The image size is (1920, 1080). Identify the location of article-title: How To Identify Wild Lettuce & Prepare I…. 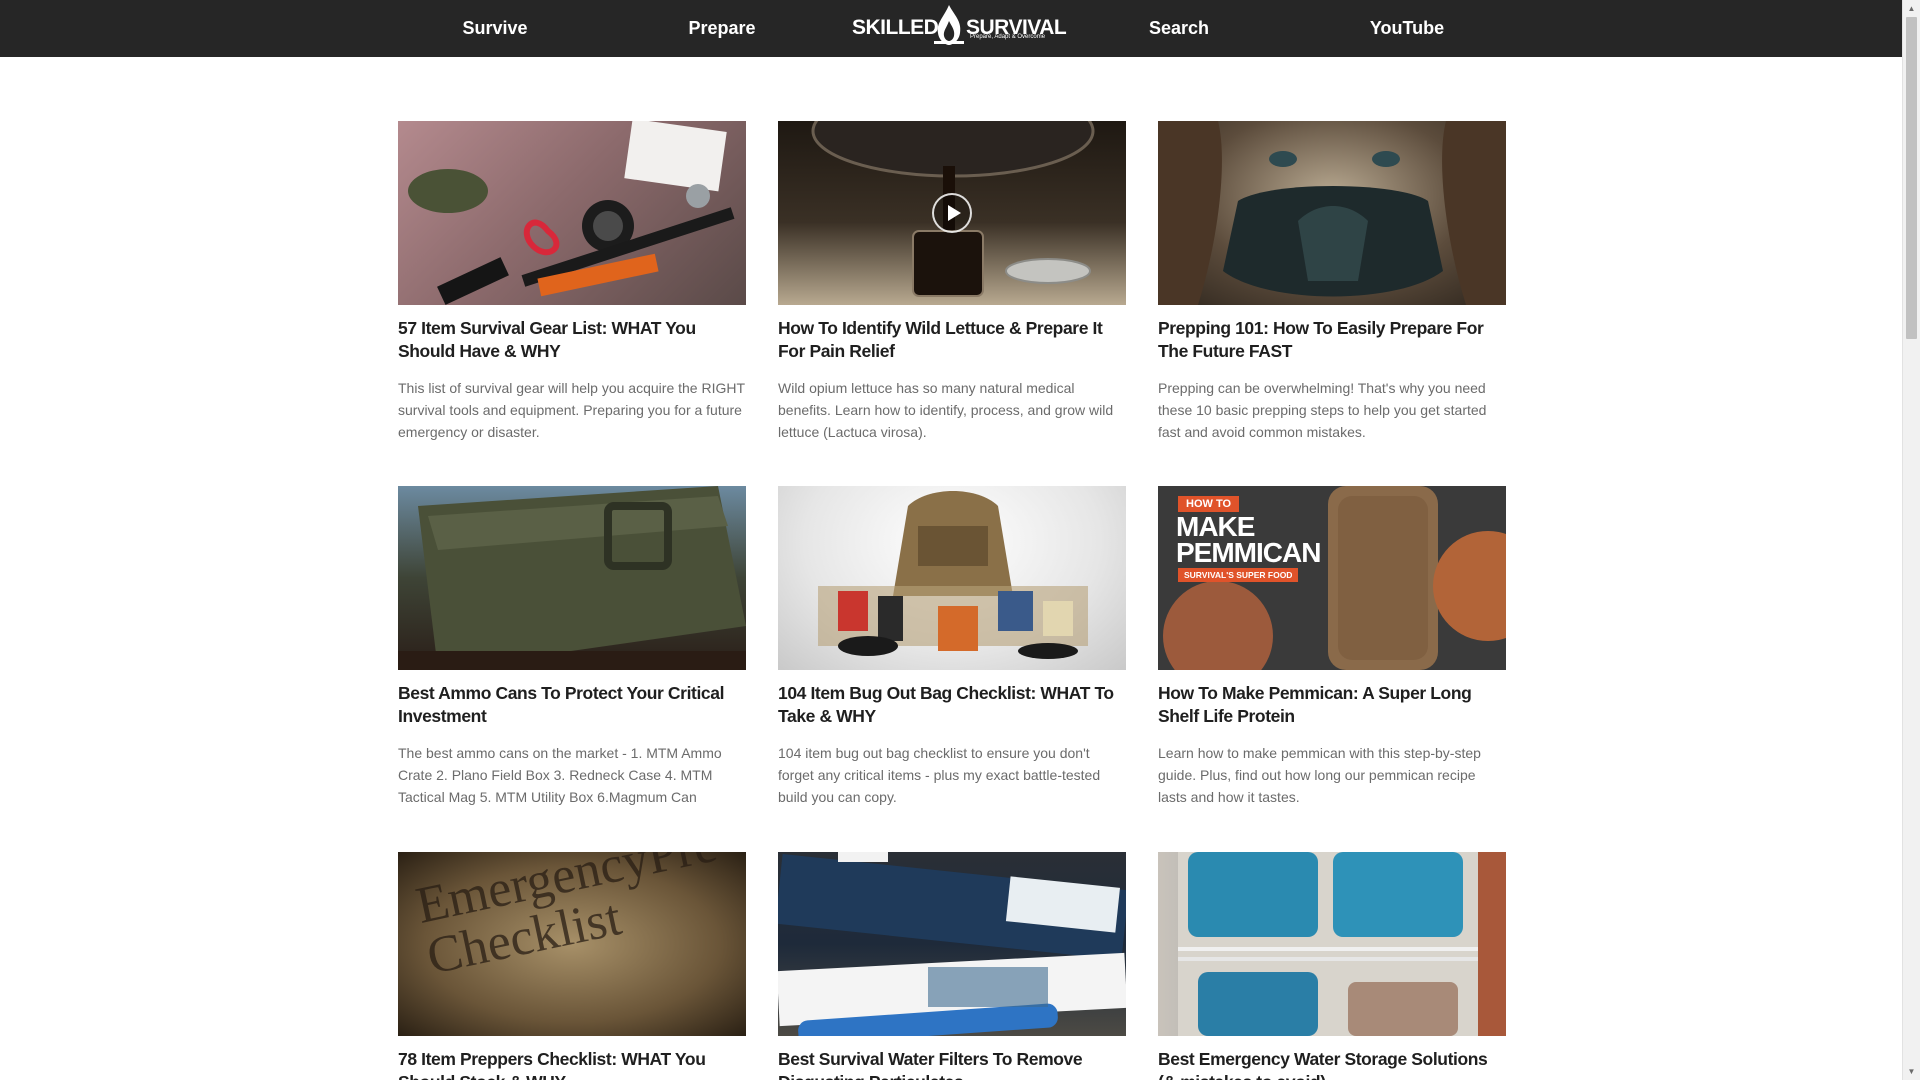
(952, 340).